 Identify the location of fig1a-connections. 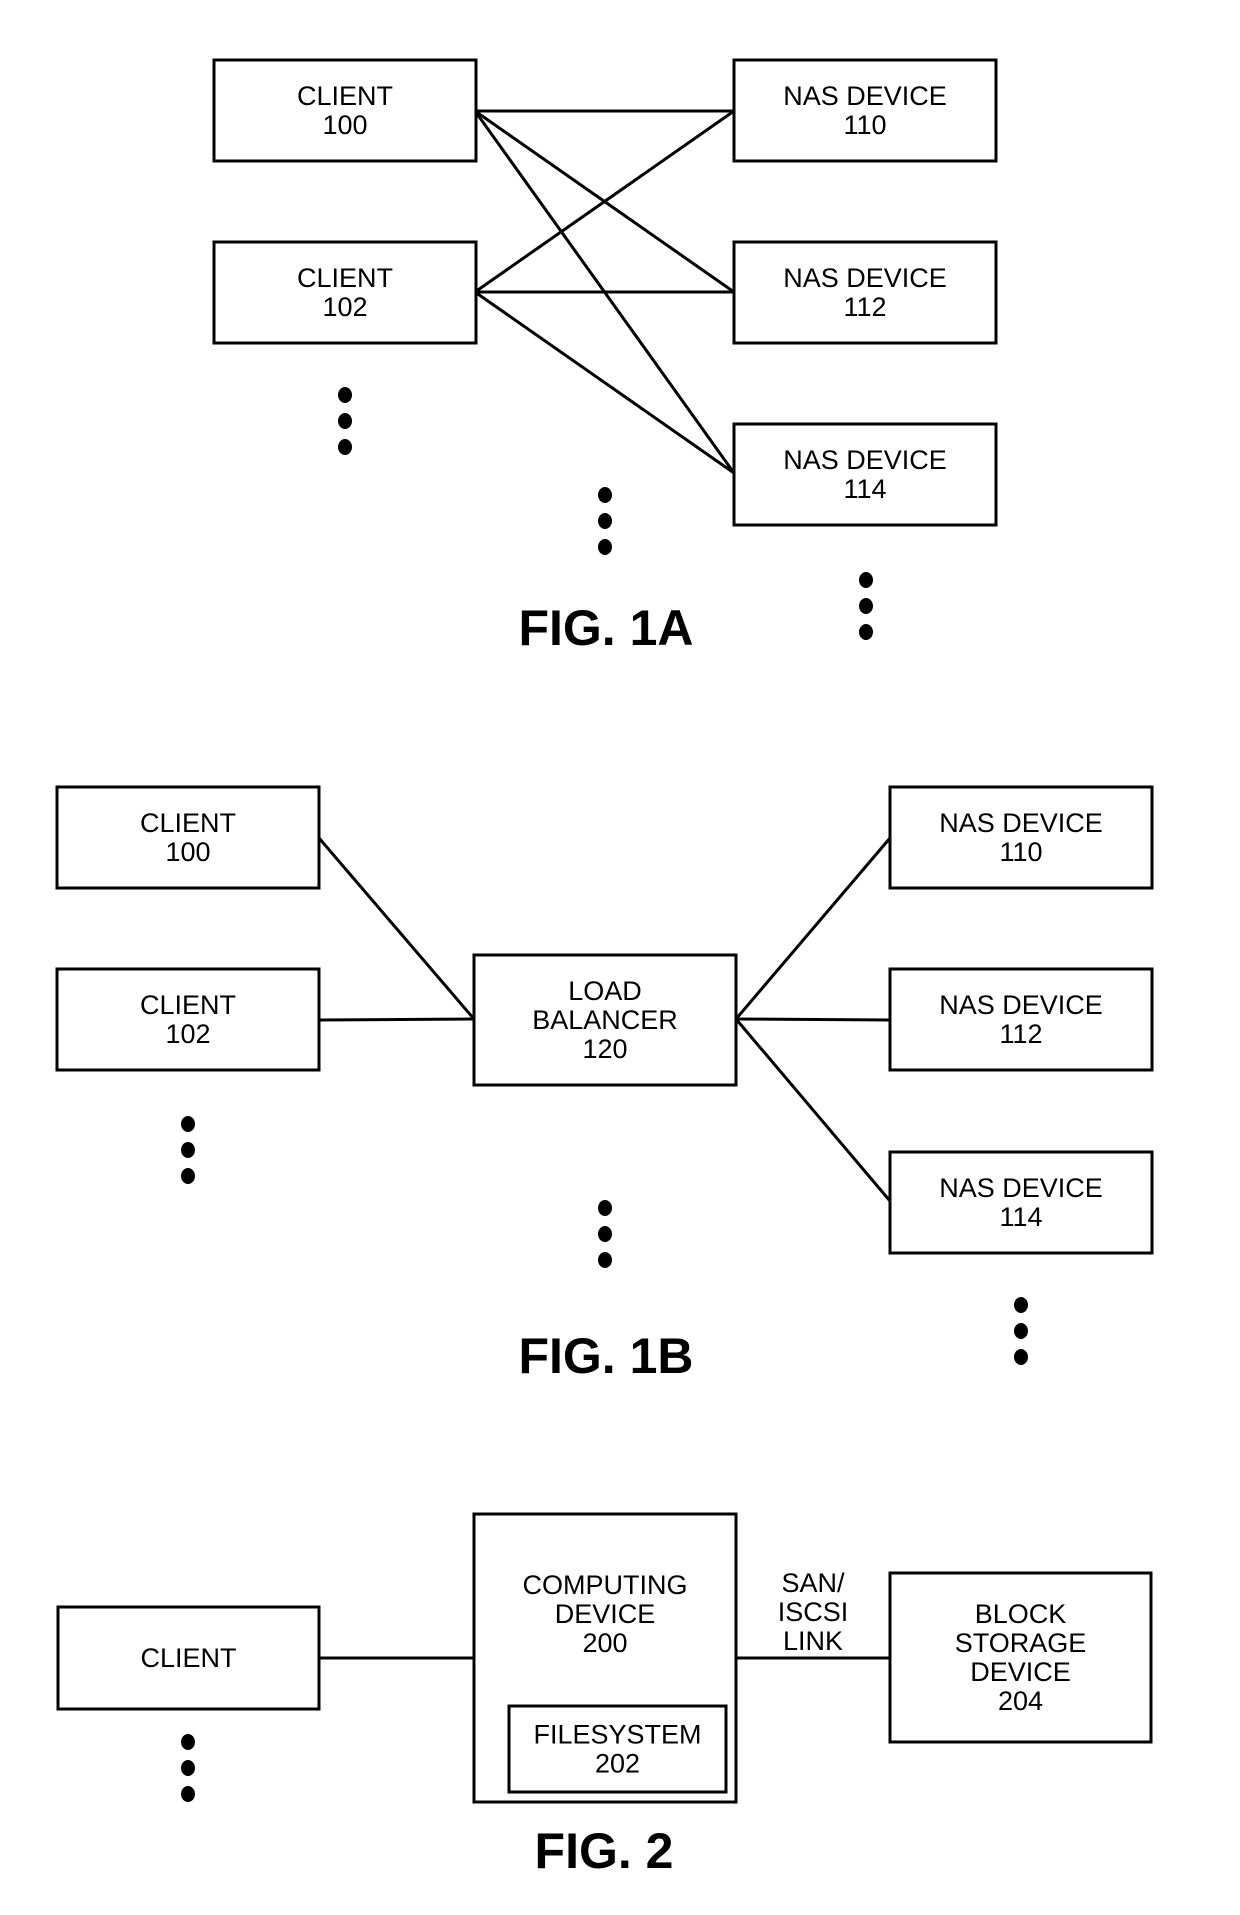
(604, 292).